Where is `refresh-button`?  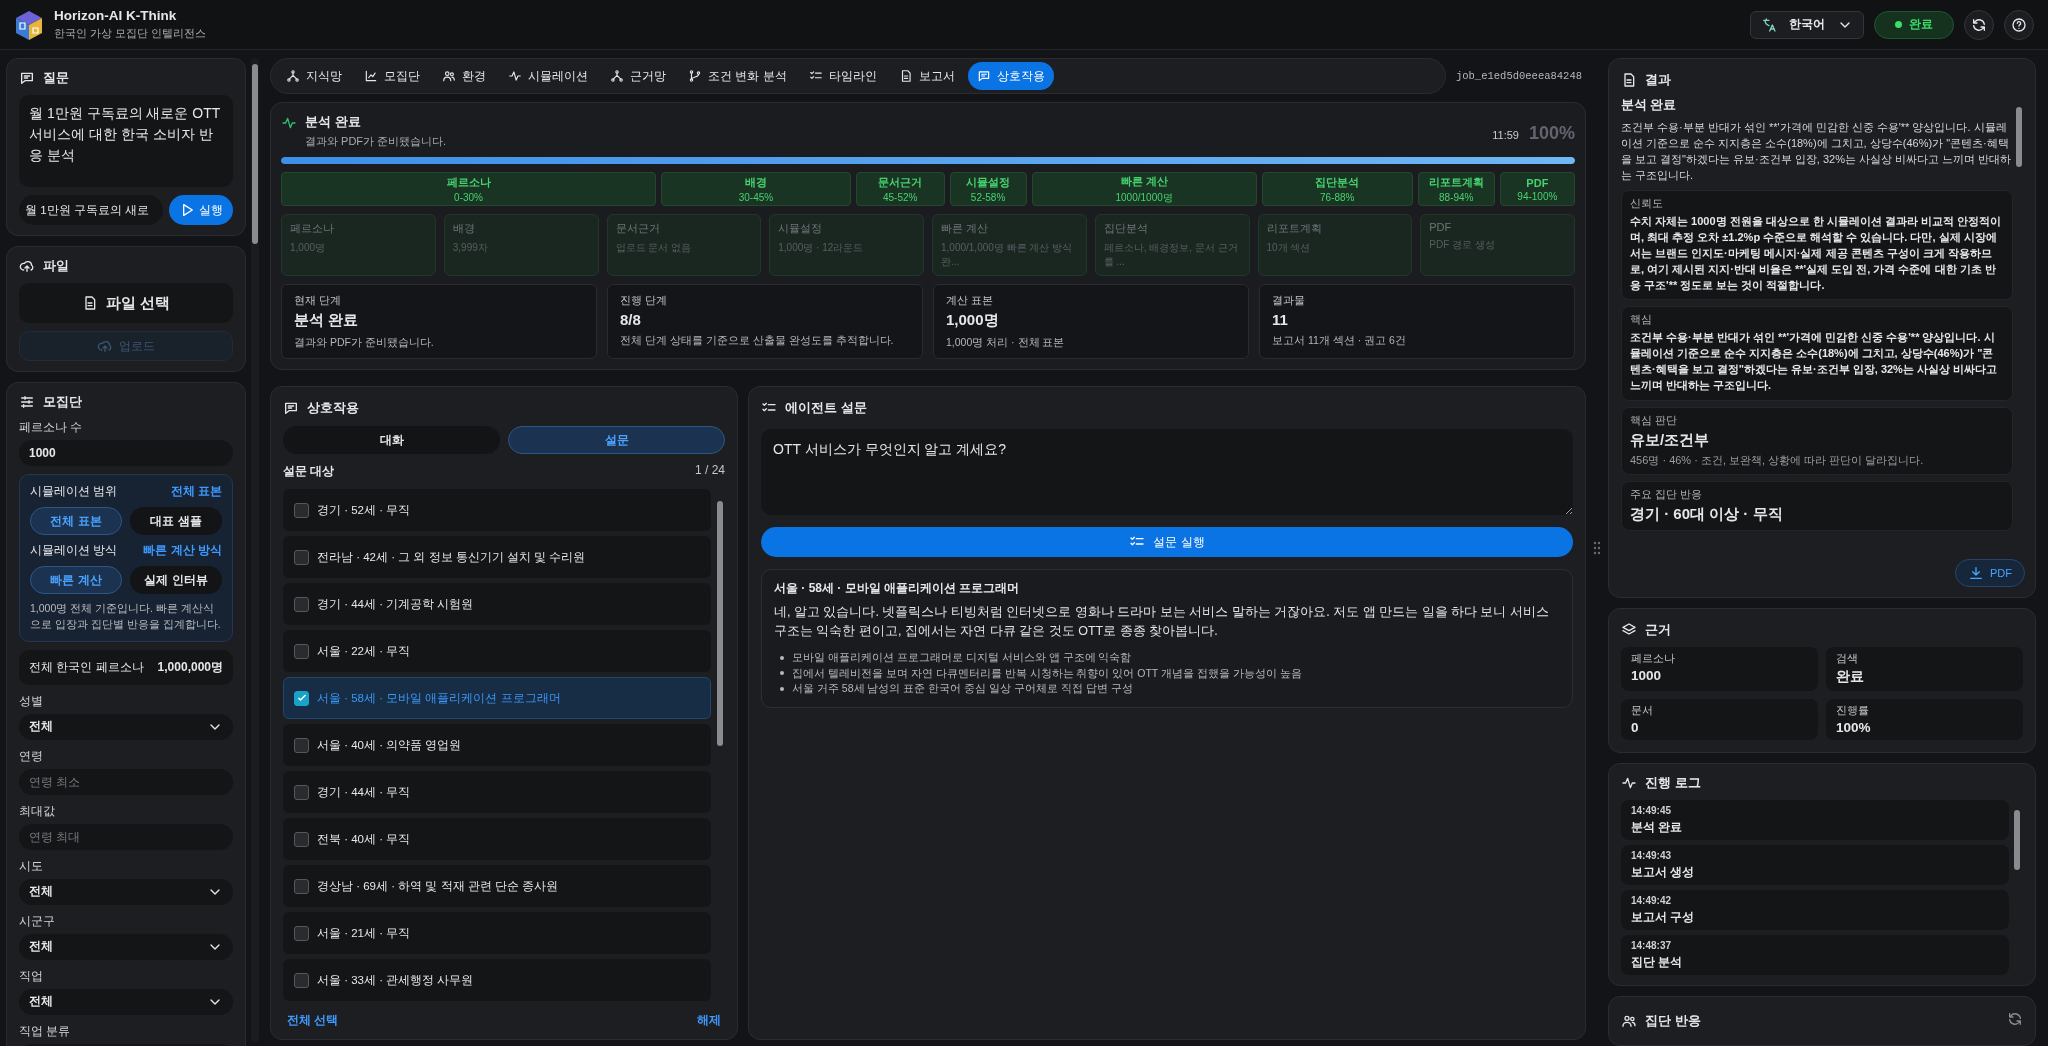
refresh-button is located at coordinates (1979, 24).